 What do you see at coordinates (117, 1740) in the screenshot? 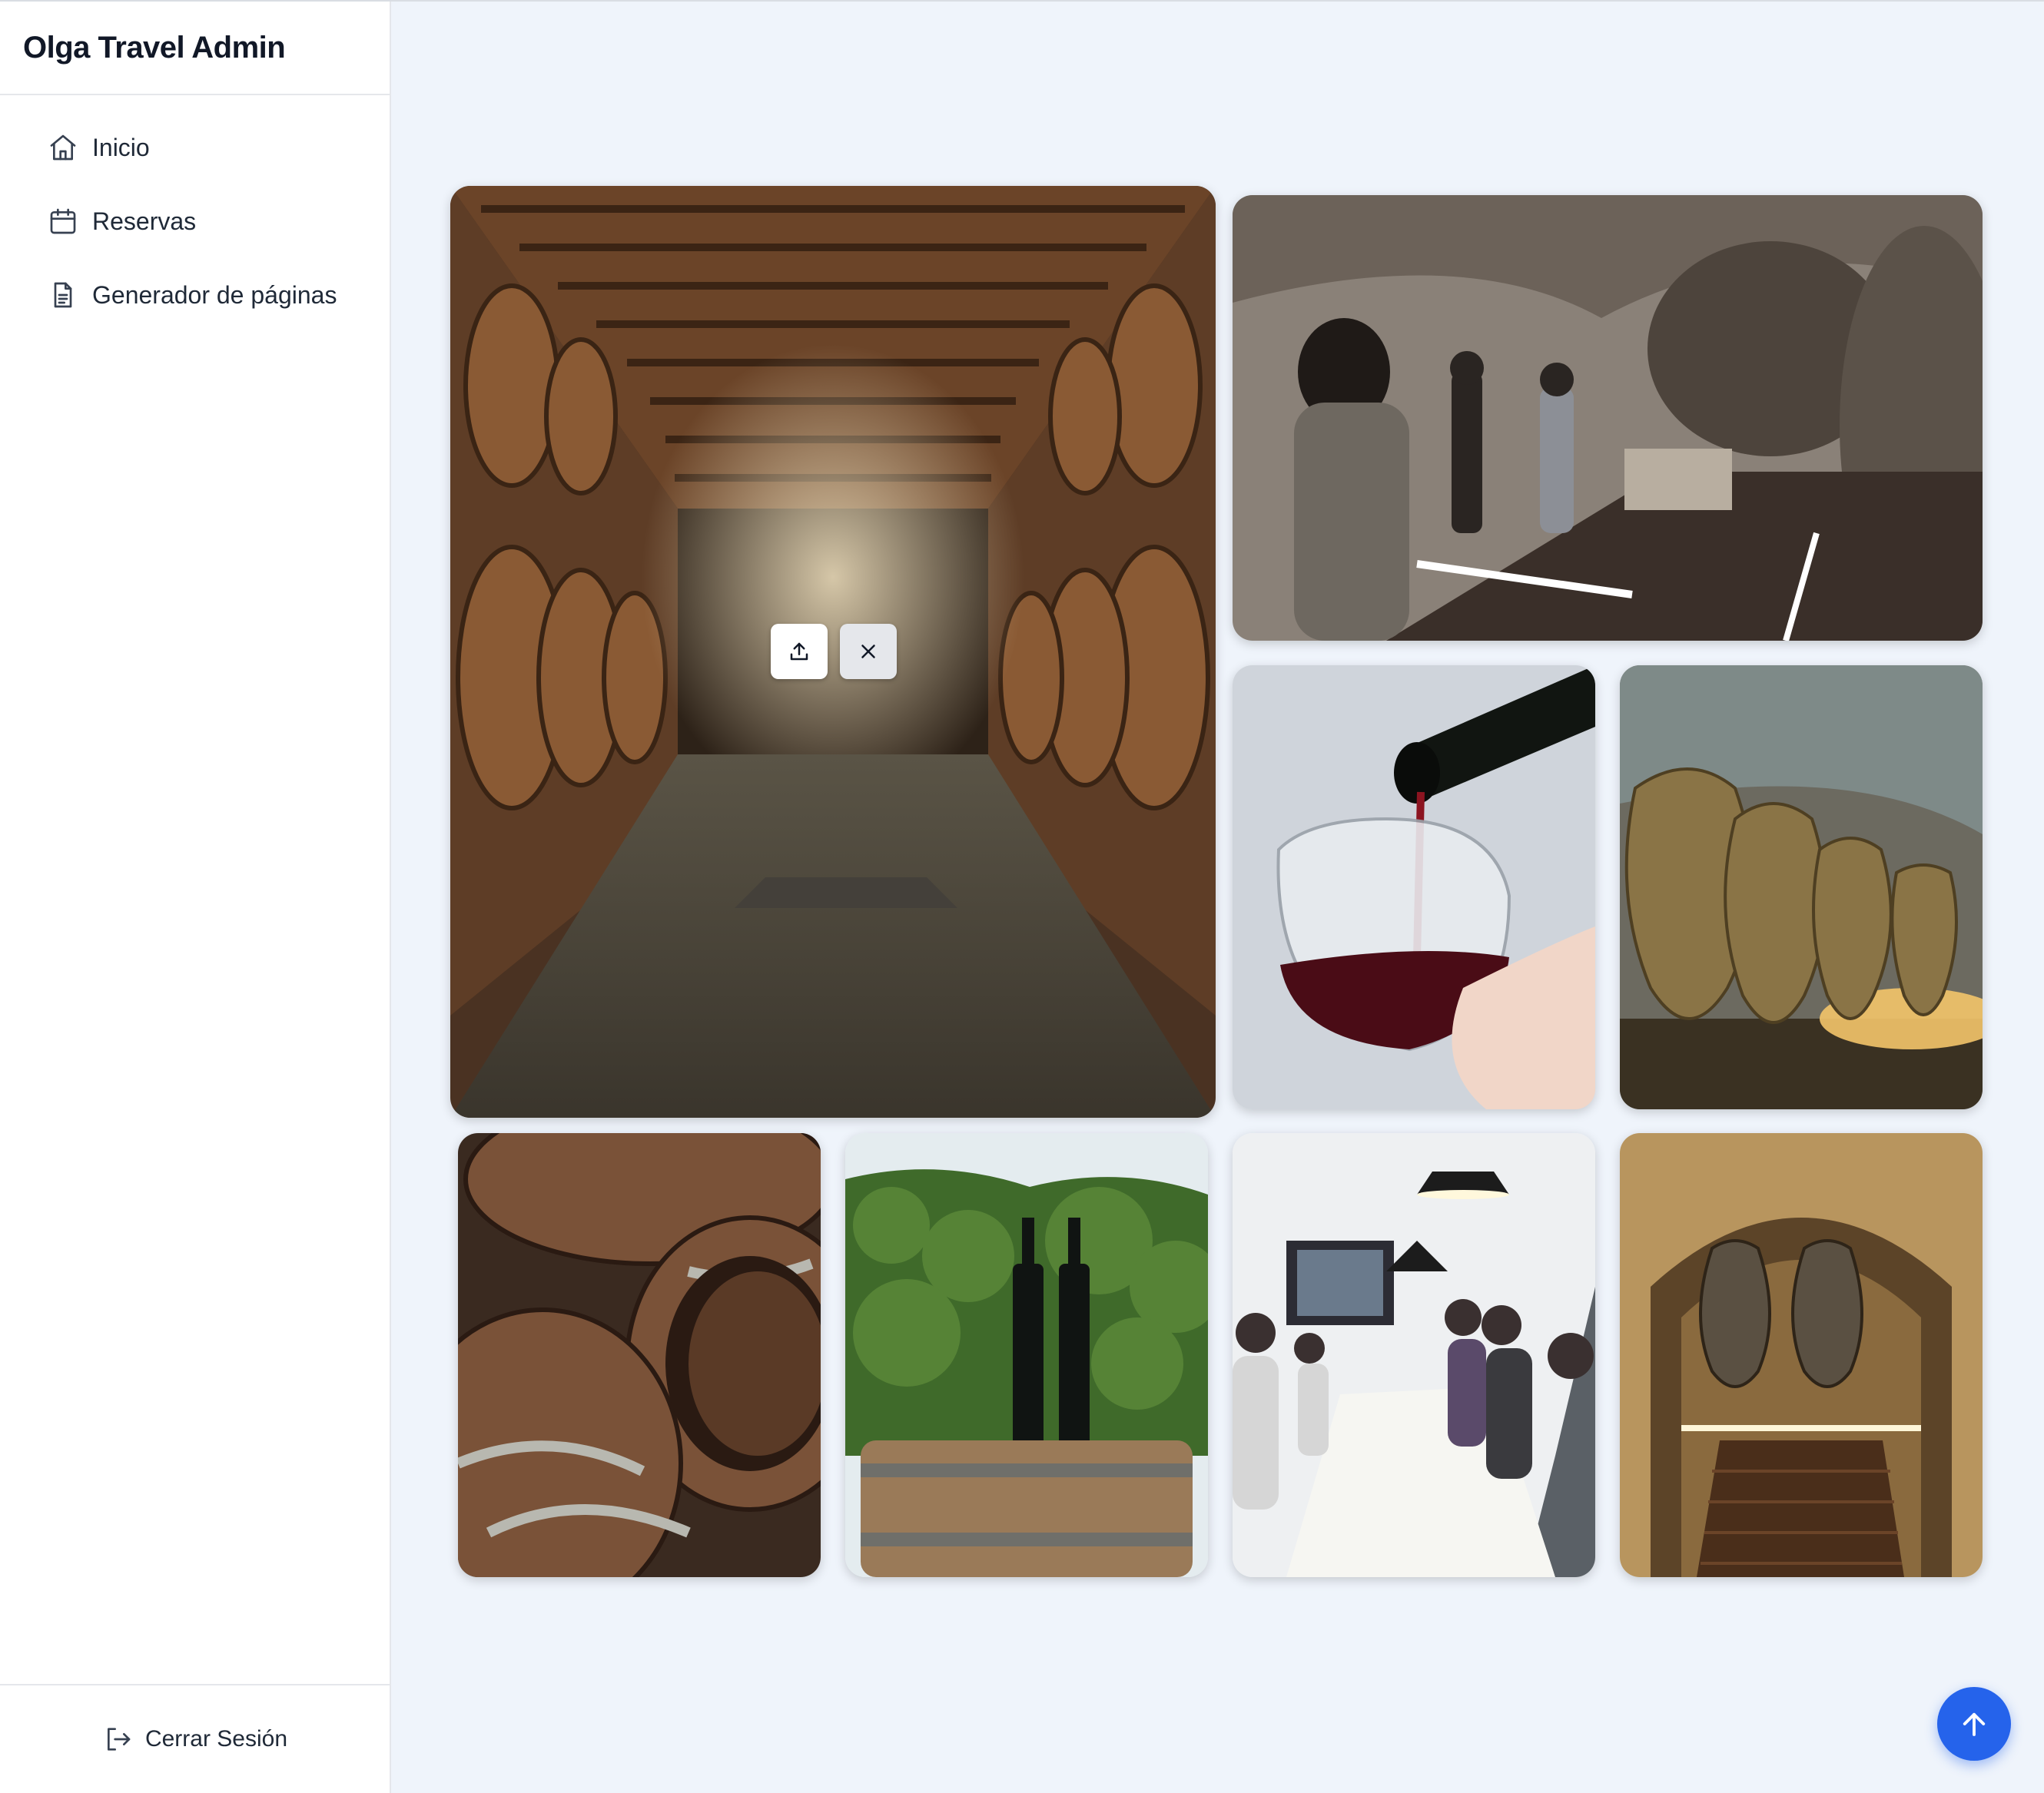
I see `logout-icon` at bounding box center [117, 1740].